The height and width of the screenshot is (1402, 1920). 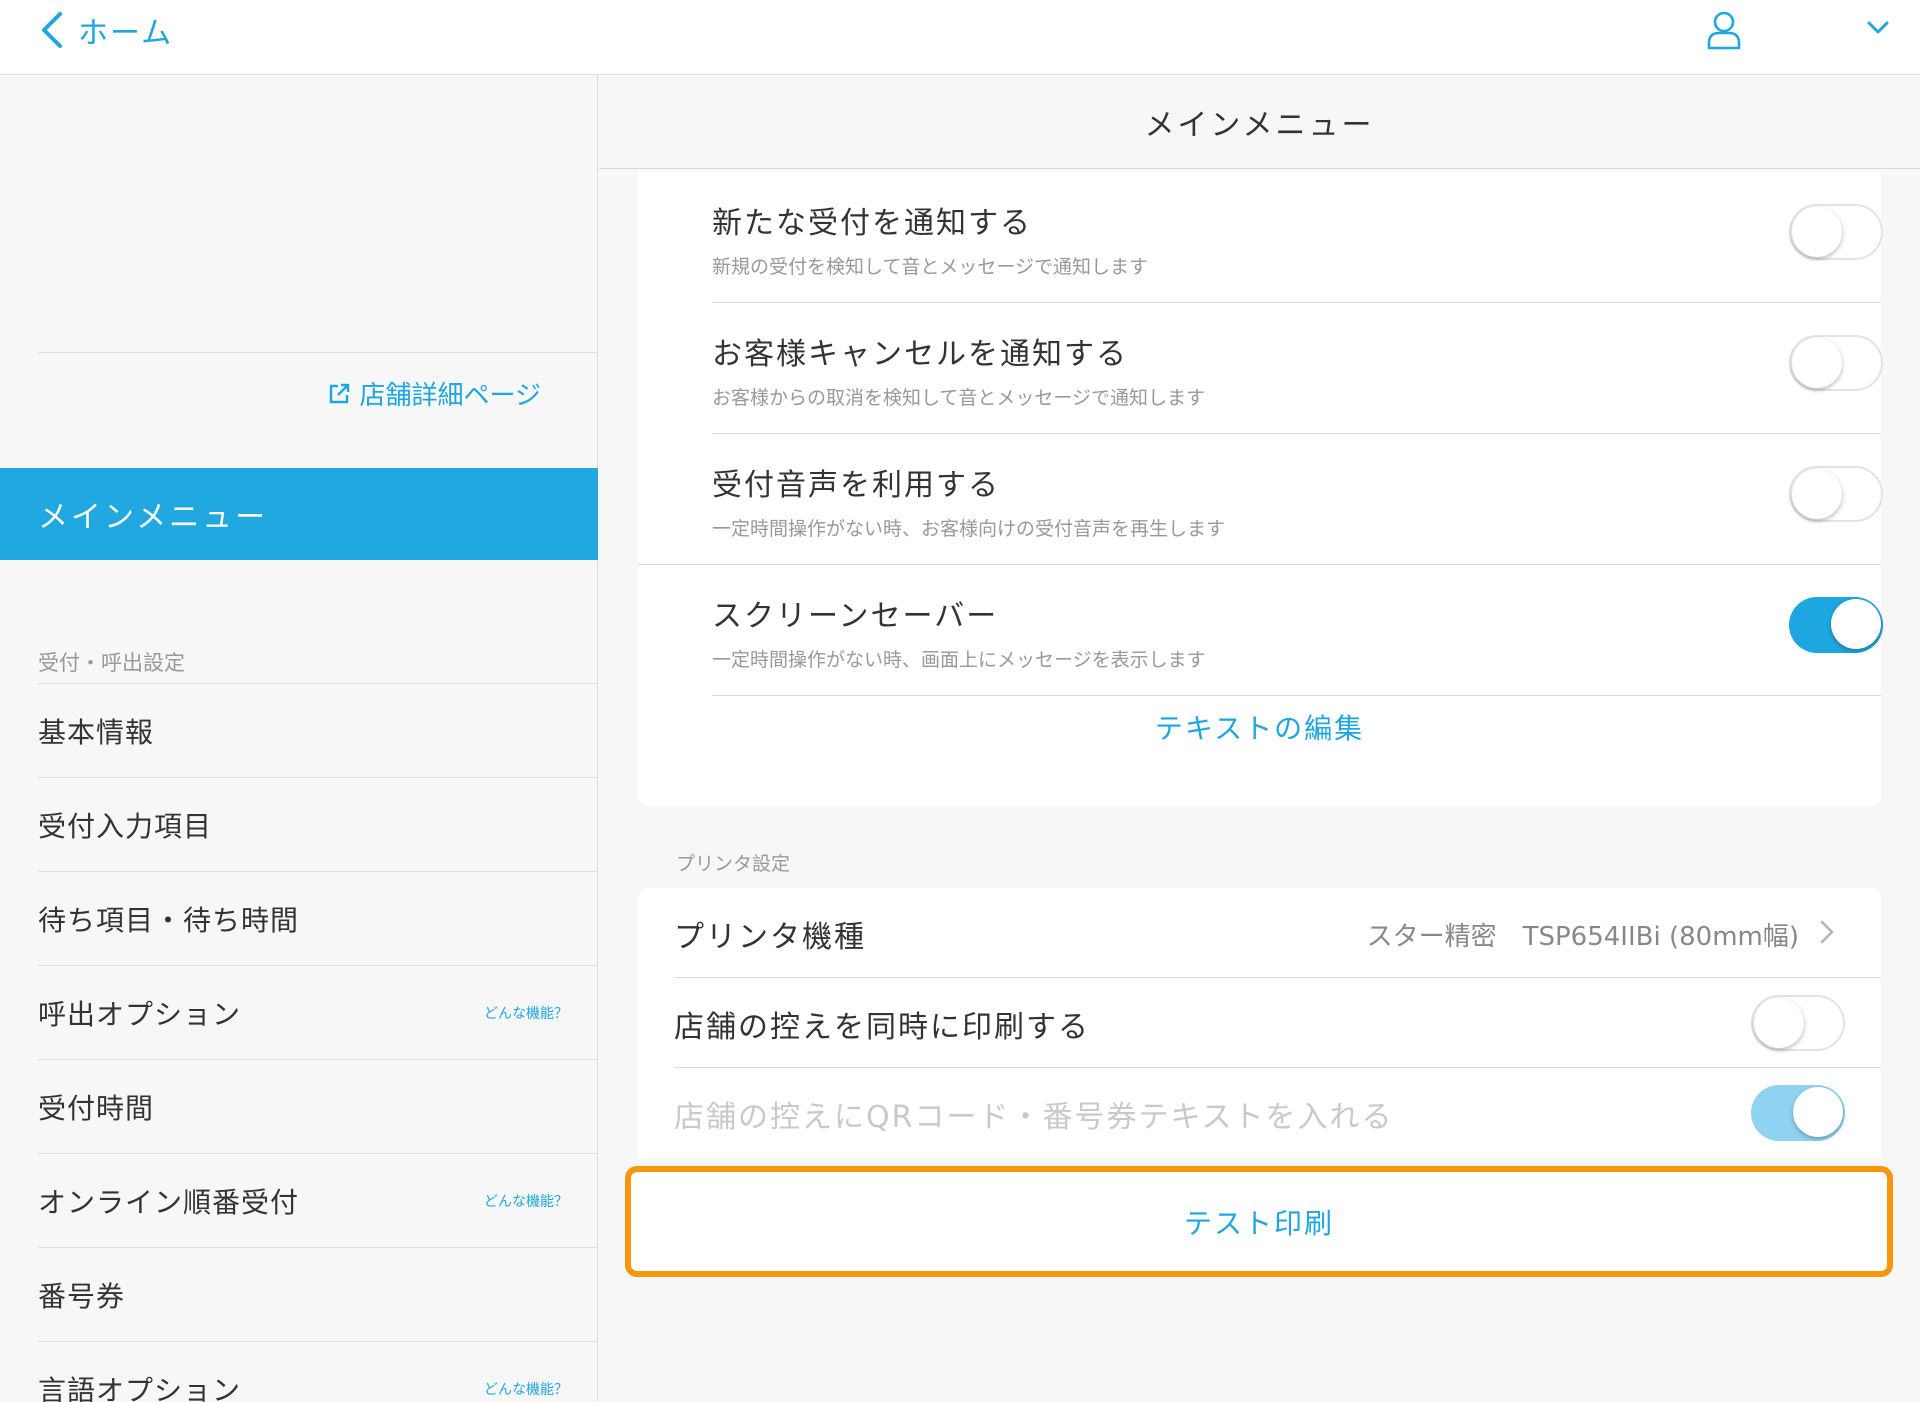 What do you see at coordinates (153, 517) in the screenshot?
I see `sidebar-item-label: メインメニュー` at bounding box center [153, 517].